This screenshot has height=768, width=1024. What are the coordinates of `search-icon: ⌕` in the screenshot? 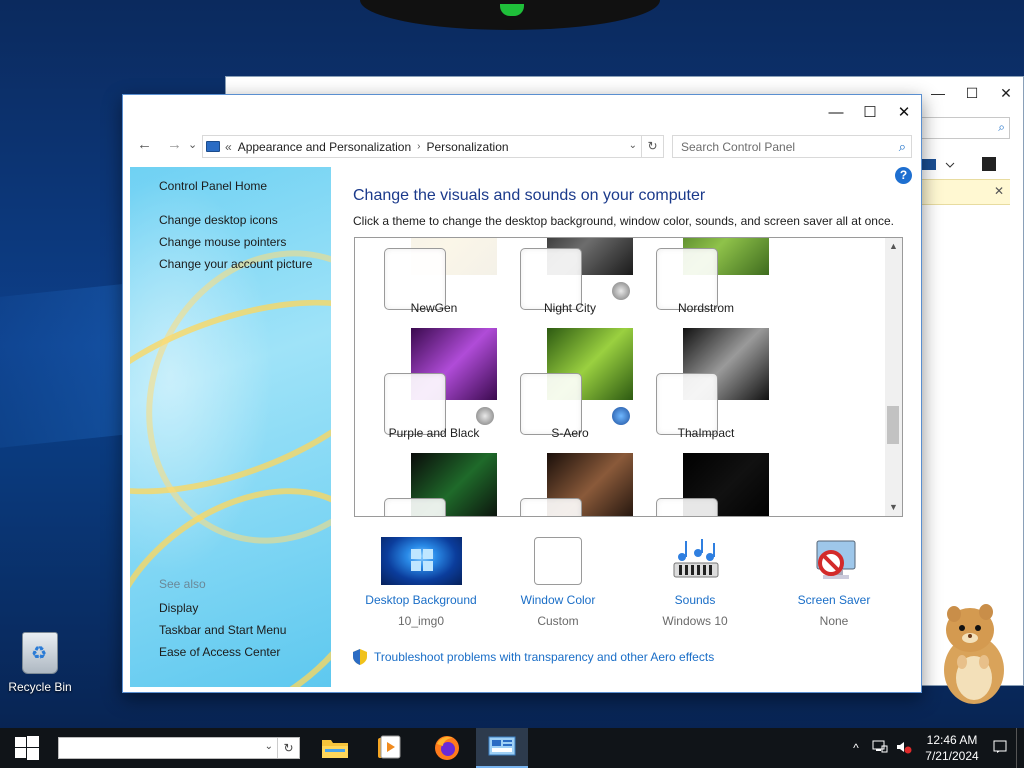 It's located at (902, 147).